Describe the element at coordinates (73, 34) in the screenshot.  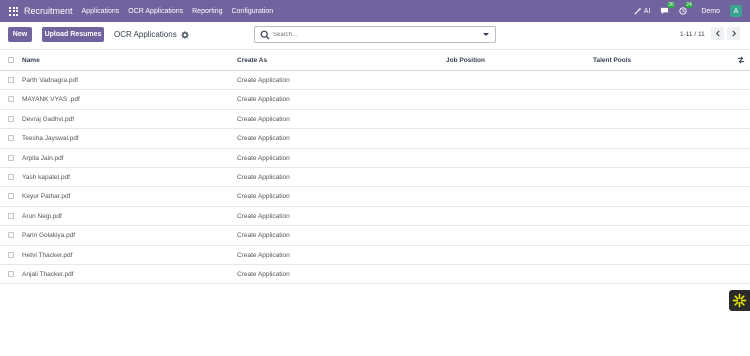
I see `upload-resumes-button: Upload Resumes` at that location.